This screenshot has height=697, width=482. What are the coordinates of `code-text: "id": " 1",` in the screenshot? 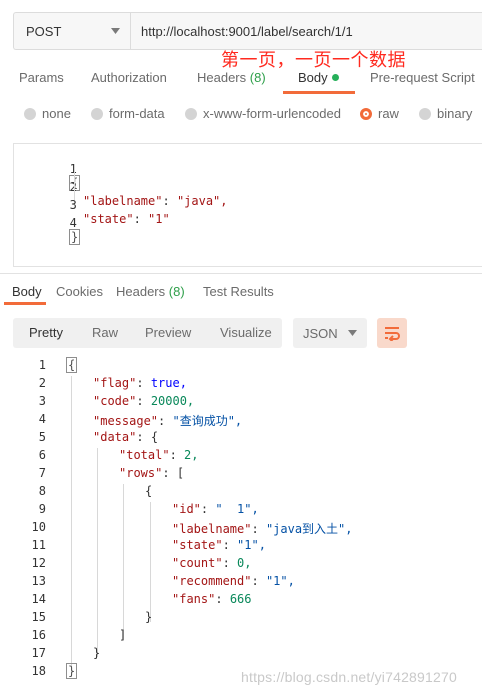 It's located at (215, 509).